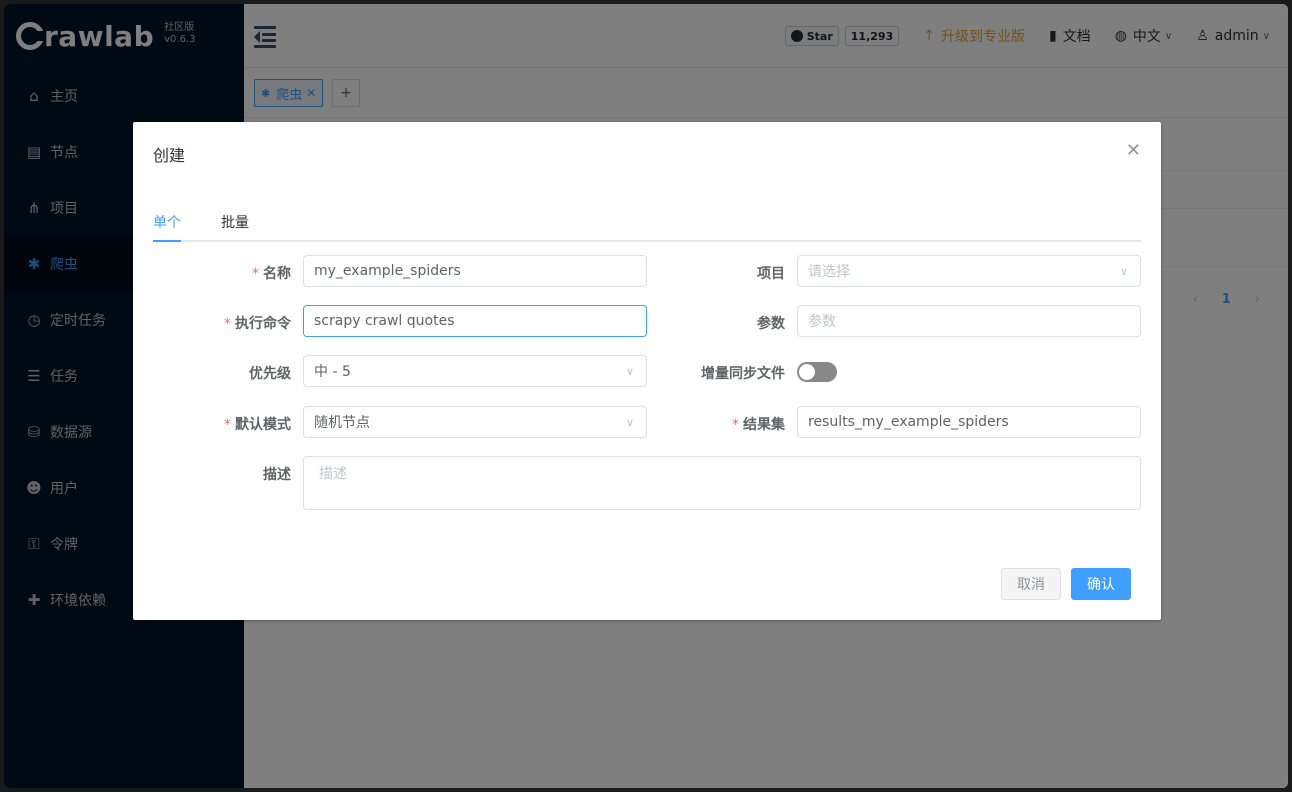  I want to click on dialog-tabs: 单个 批量, so click(647, 227).